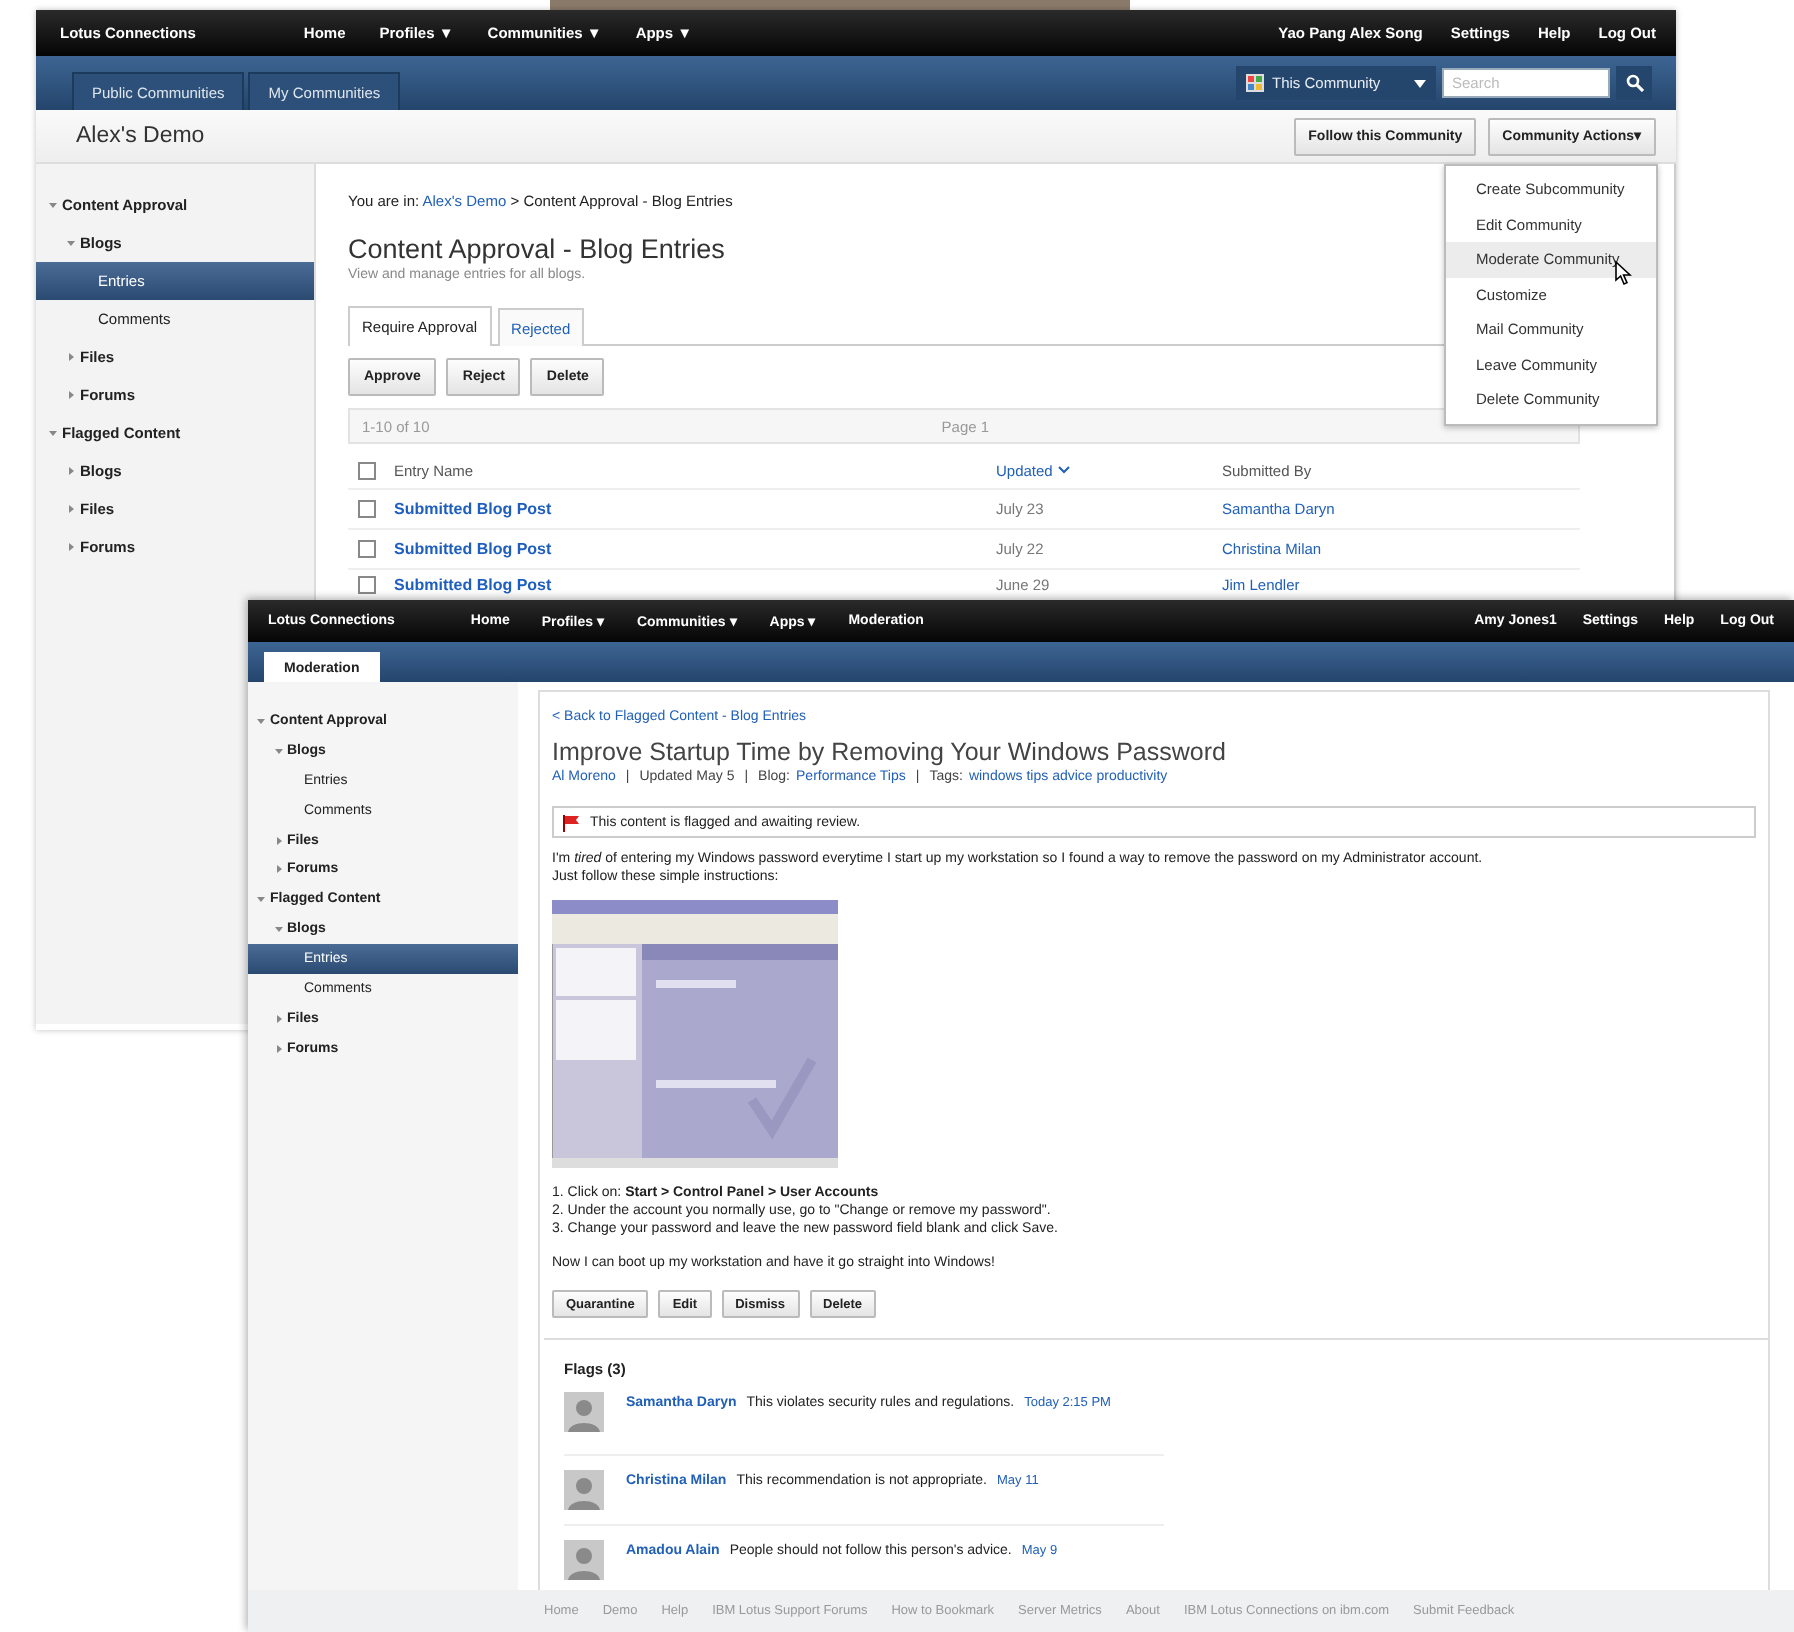 The image size is (1794, 1632). What do you see at coordinates (536, 249) in the screenshot?
I see `page-heading: Content Approval - Blog Entries` at bounding box center [536, 249].